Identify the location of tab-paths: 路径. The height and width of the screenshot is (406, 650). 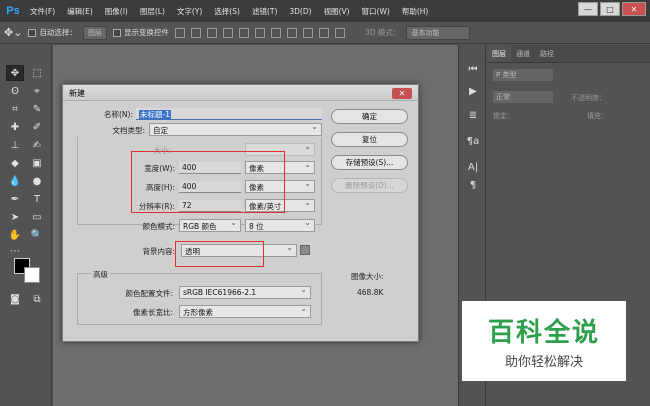
(547, 53).